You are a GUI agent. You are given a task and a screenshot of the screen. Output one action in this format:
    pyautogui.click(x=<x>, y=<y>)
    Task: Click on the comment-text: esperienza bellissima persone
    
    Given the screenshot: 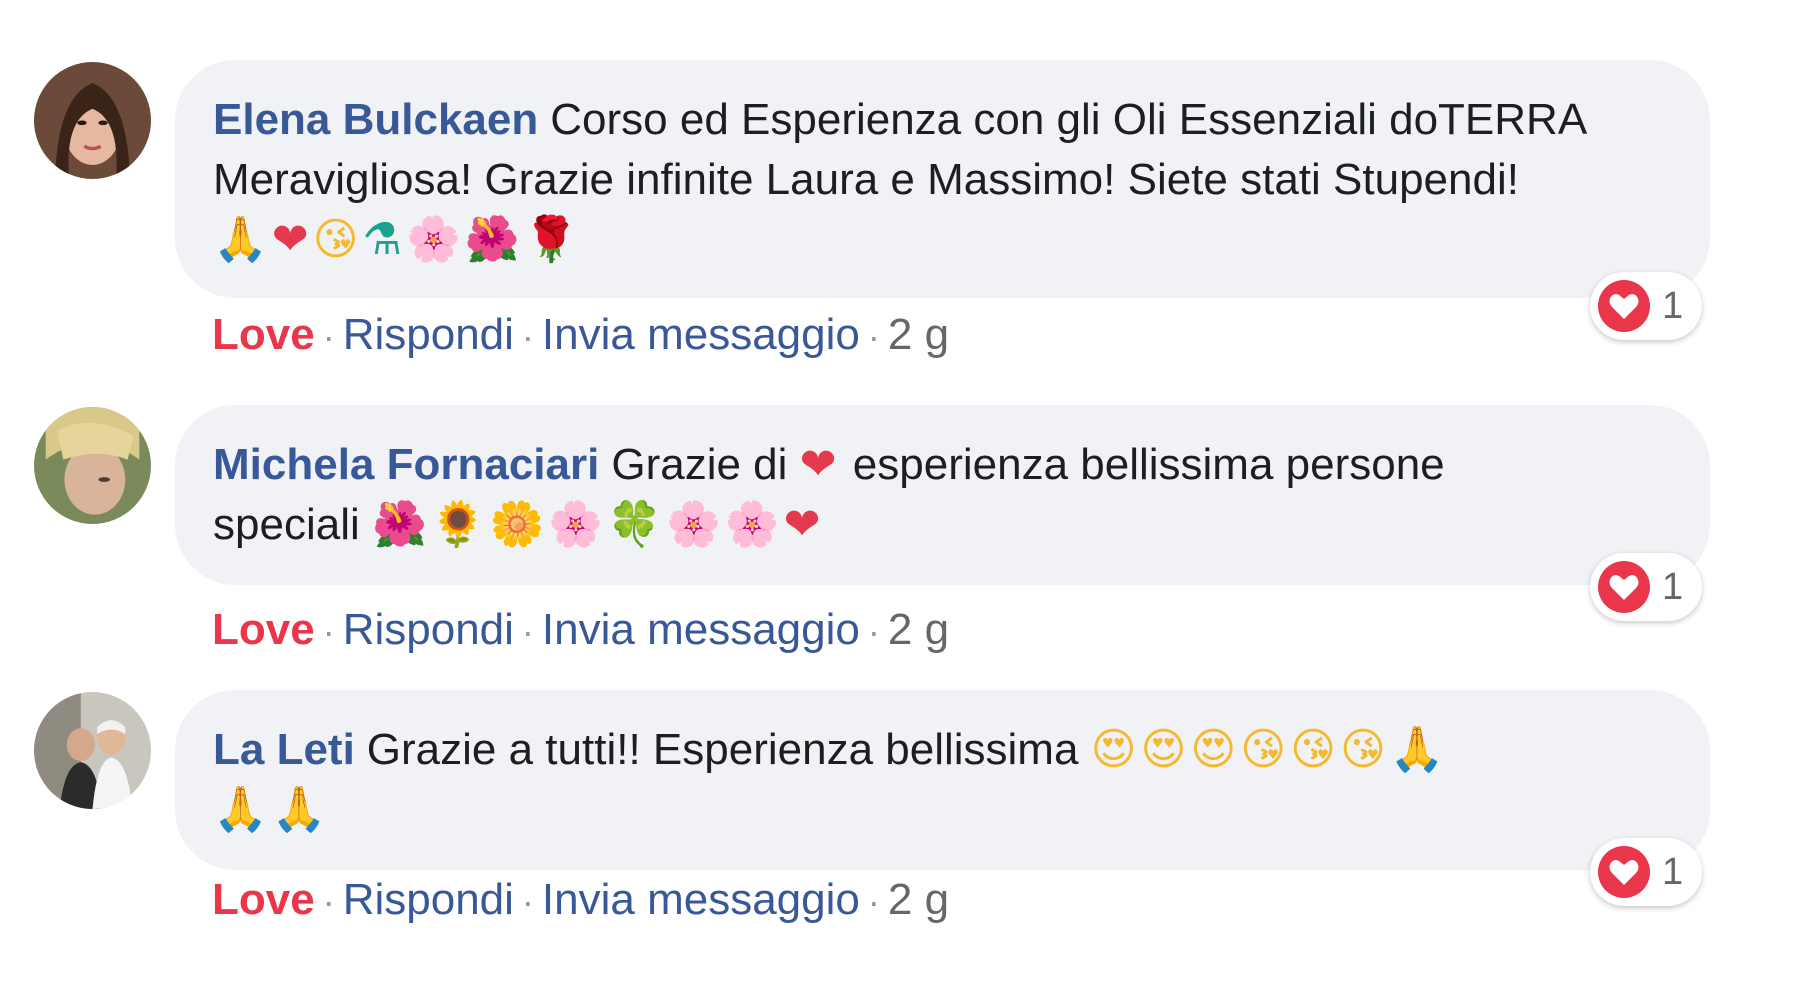 What is the action you would take?
    pyautogui.click(x=1148, y=464)
    